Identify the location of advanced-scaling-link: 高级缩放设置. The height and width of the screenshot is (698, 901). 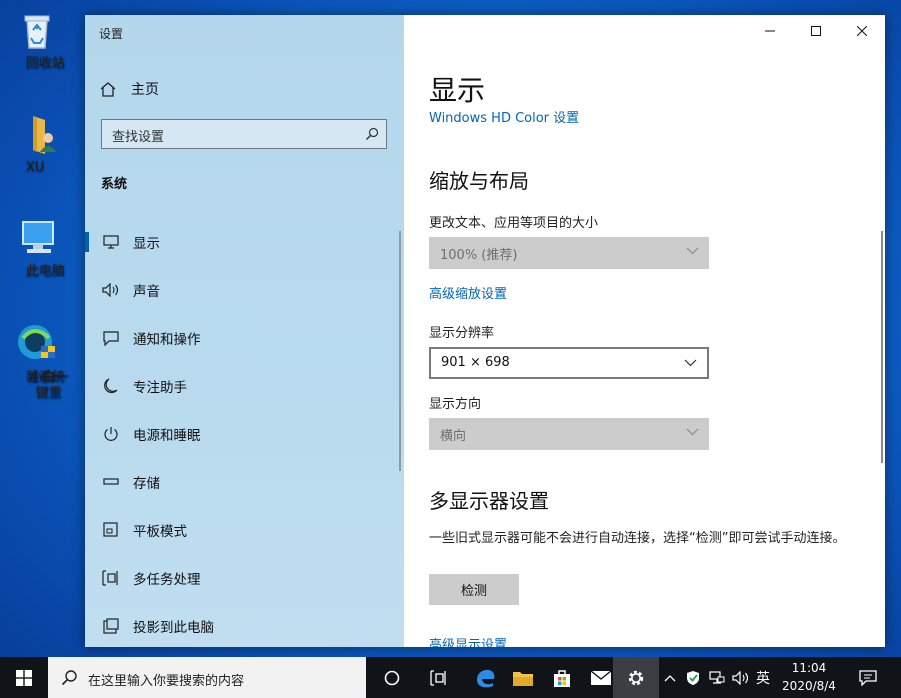
(468, 292).